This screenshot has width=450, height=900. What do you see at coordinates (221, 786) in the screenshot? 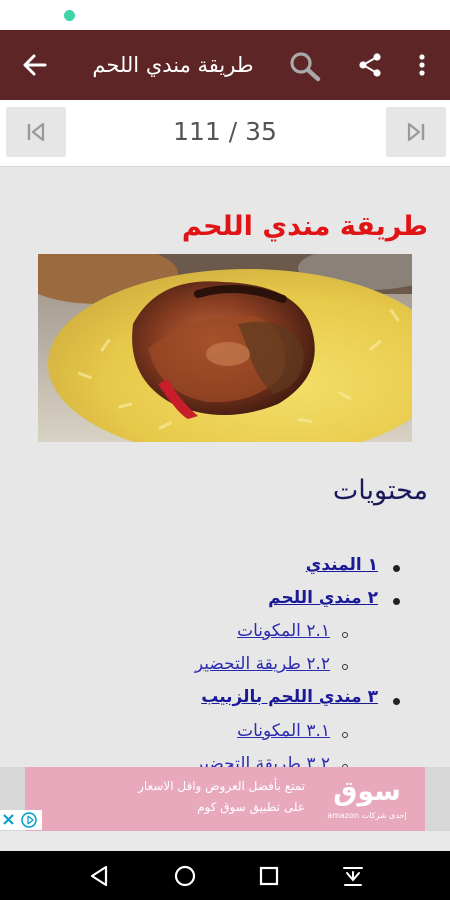
I see `ad-text-line1: تمتع بأفضل العروض واقل الاسعار` at bounding box center [221, 786].